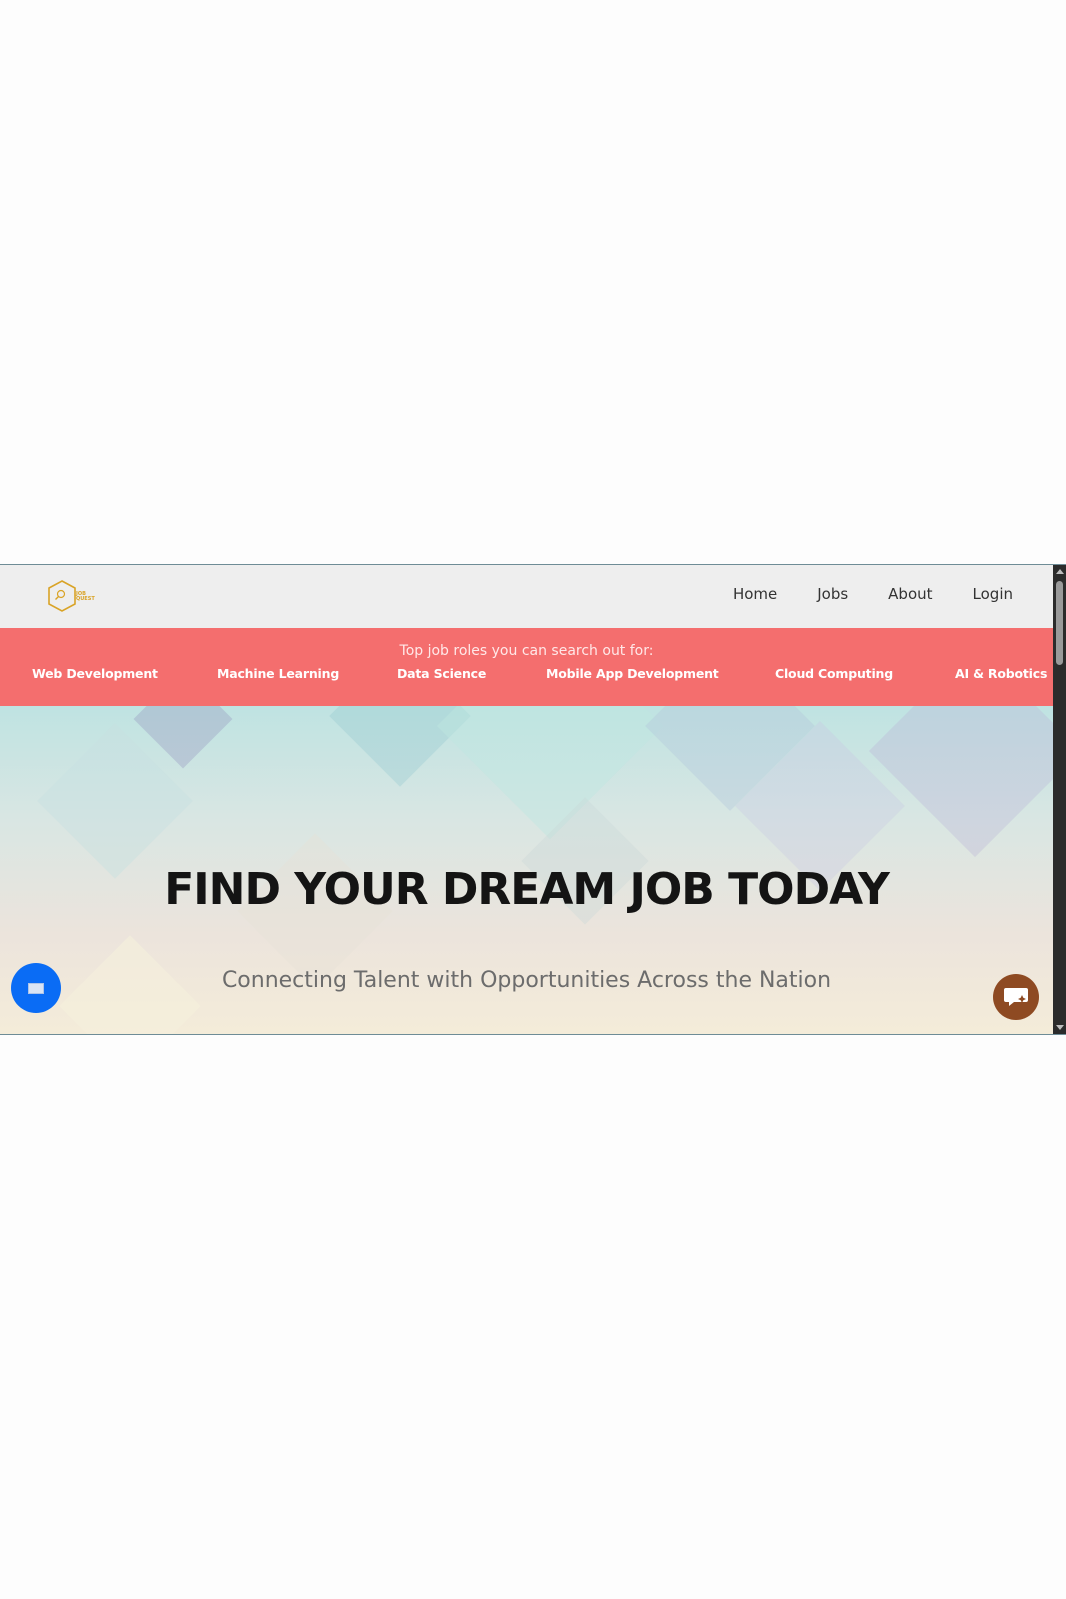 The image size is (1066, 1599). I want to click on role-web-development: Web Development, so click(95, 673).